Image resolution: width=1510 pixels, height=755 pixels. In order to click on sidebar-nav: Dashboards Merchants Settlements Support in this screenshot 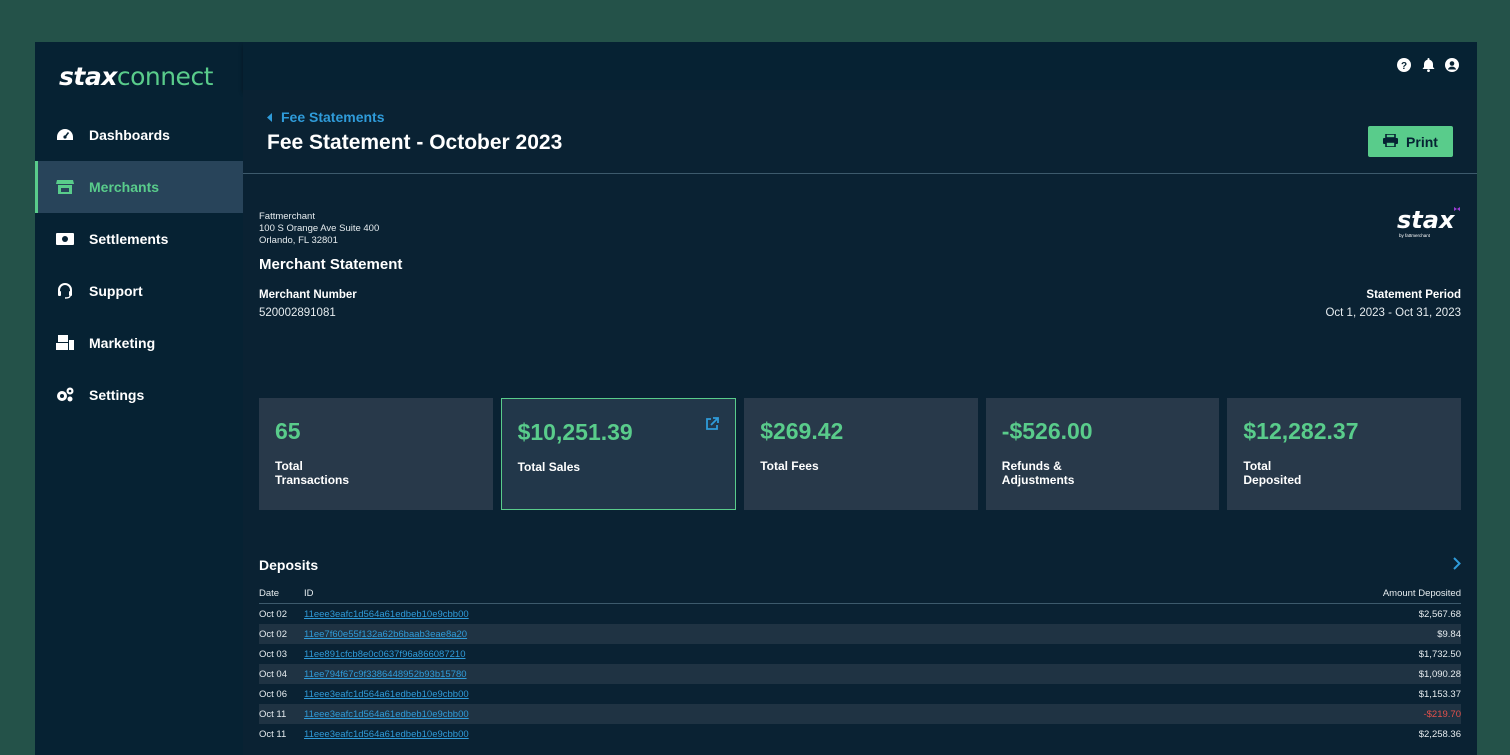, I will do `click(139, 265)`.